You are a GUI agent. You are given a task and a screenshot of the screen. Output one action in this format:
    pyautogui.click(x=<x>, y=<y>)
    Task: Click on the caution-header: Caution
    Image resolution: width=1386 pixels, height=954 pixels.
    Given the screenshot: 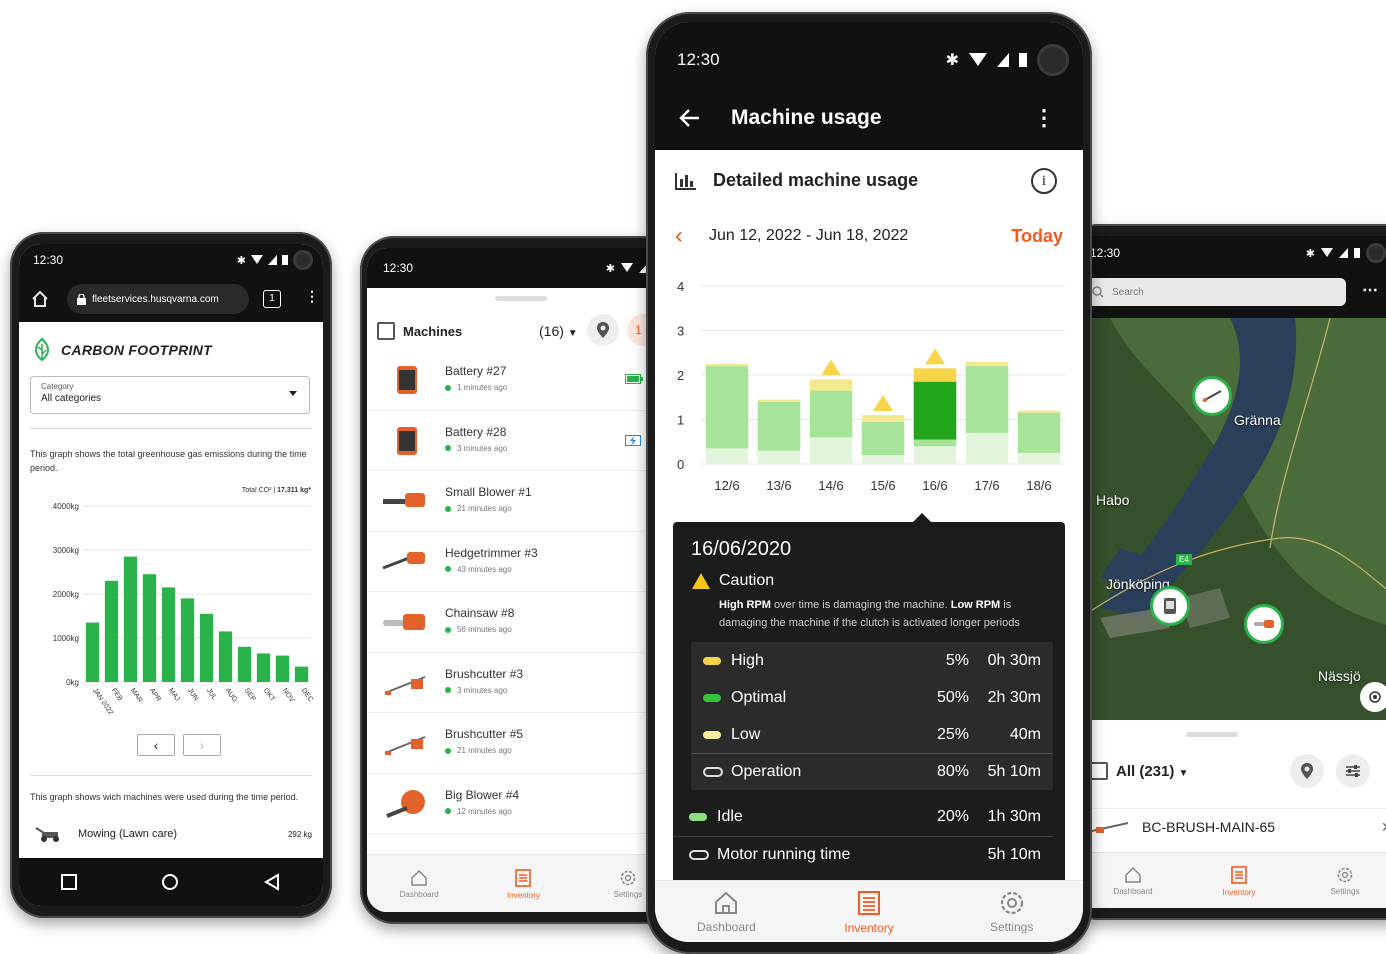 What is the action you would take?
    pyautogui.click(x=732, y=581)
    